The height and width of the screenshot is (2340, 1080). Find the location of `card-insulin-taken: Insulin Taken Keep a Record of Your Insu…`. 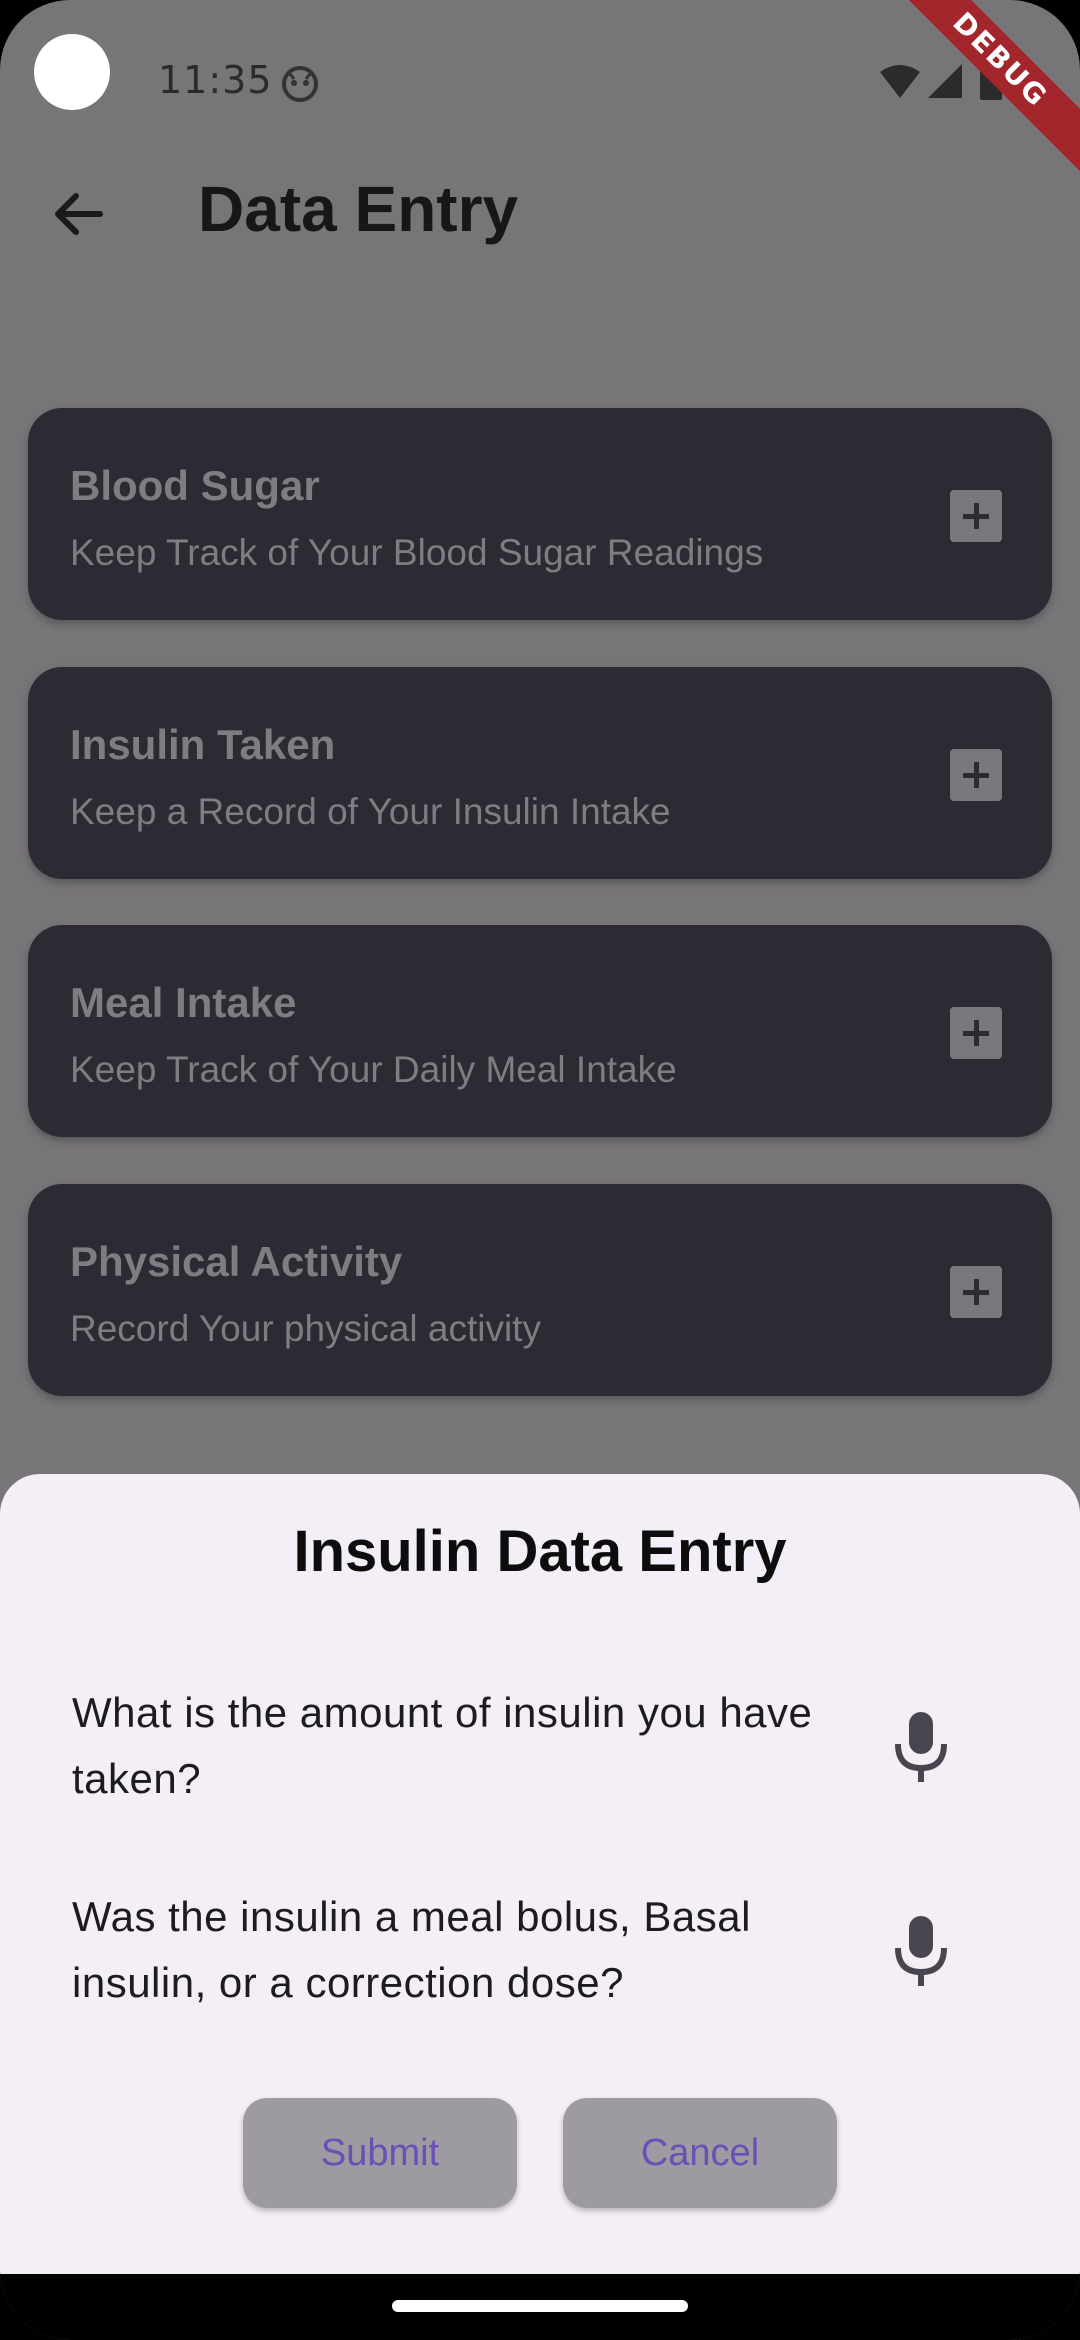

card-insulin-taken: Insulin Taken Keep a Record of Your Insu… is located at coordinates (540, 773).